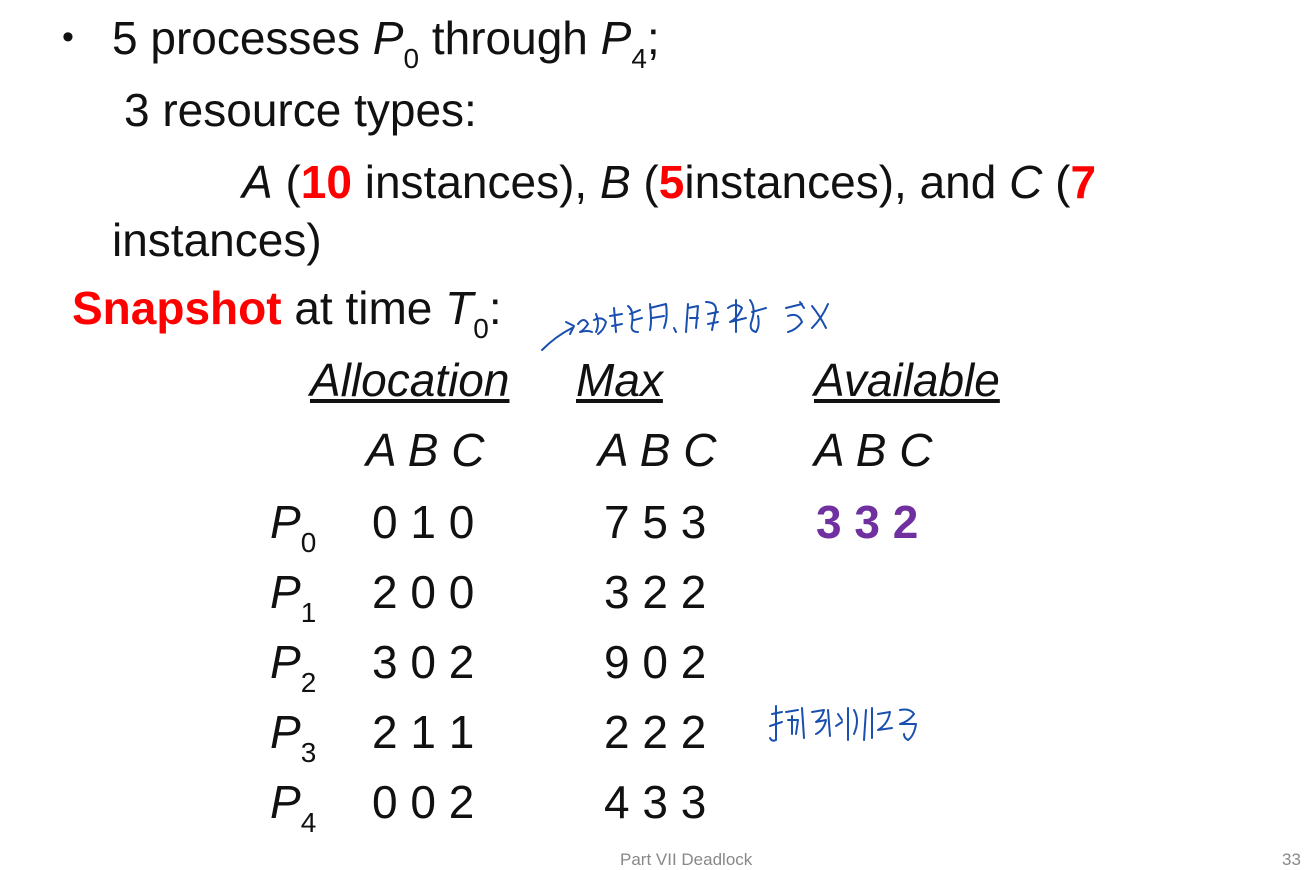 The height and width of the screenshot is (870, 1308). Describe the element at coordinates (308, 822) in the screenshot. I see `row-process-sub: 4` at that location.